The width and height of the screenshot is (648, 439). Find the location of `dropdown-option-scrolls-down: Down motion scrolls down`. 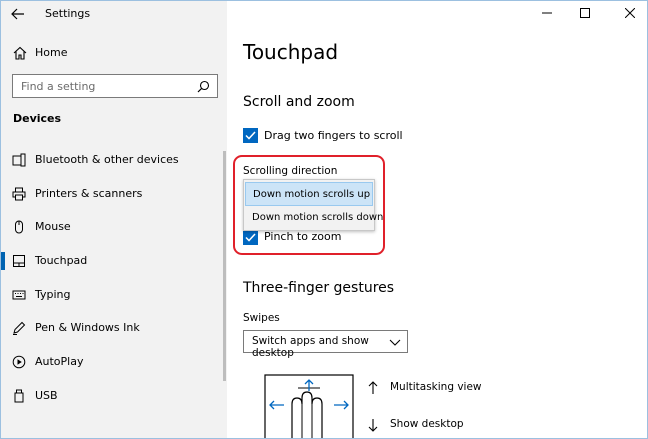

dropdown-option-scrolls-down: Down motion scrolls down is located at coordinates (314, 218).